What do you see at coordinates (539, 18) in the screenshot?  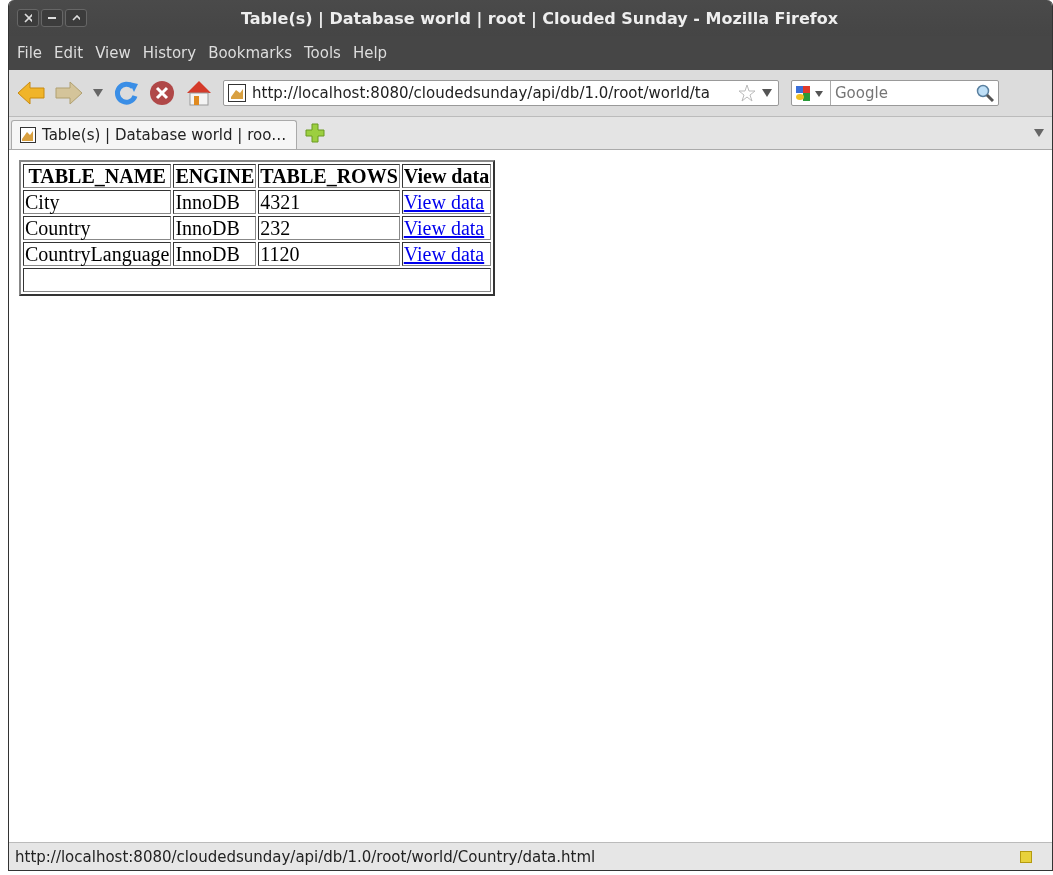 I see `window-title: Table(s) | Database world | root | Clouded Sunday - Mozilla Firefox` at bounding box center [539, 18].